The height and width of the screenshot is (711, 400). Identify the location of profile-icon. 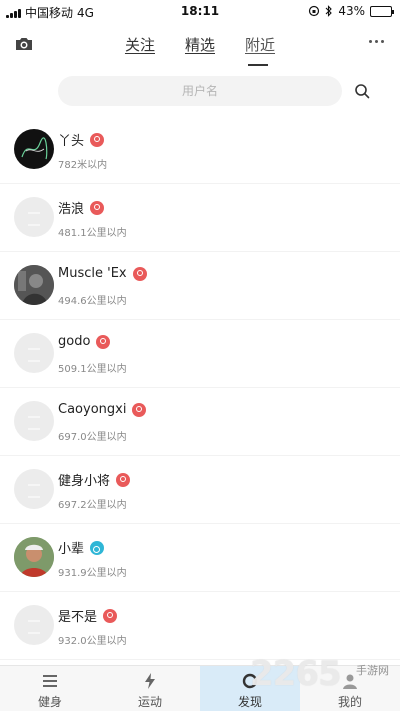
(350, 681).